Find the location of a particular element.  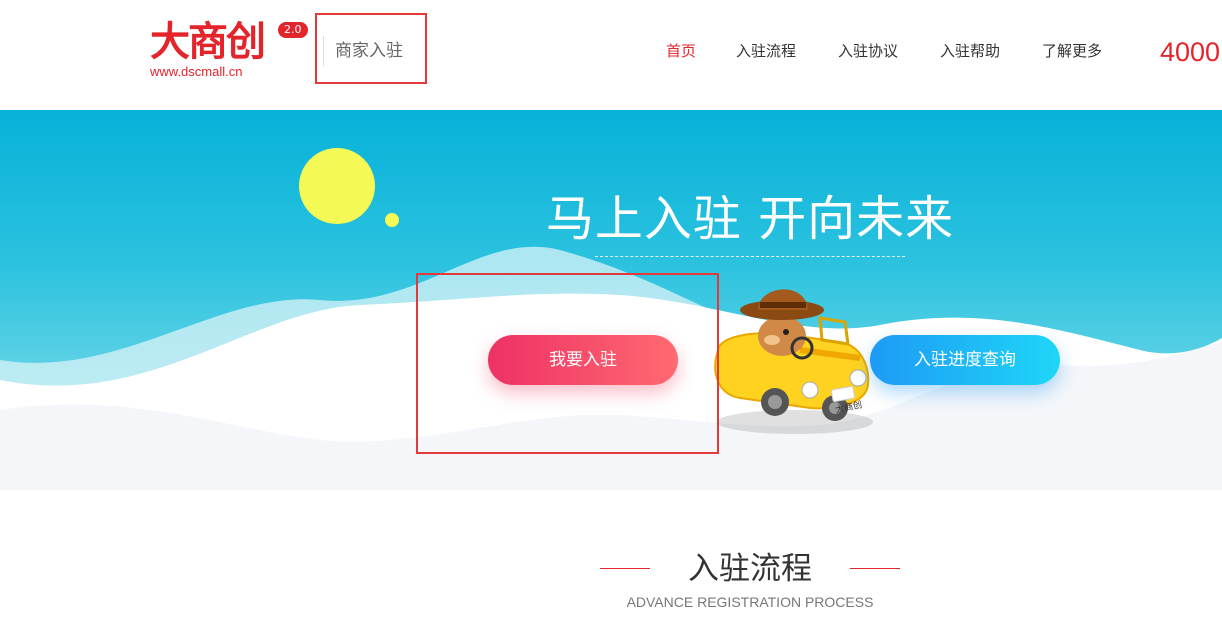

nav-item-process: 入驻流程 is located at coordinates (766, 51).